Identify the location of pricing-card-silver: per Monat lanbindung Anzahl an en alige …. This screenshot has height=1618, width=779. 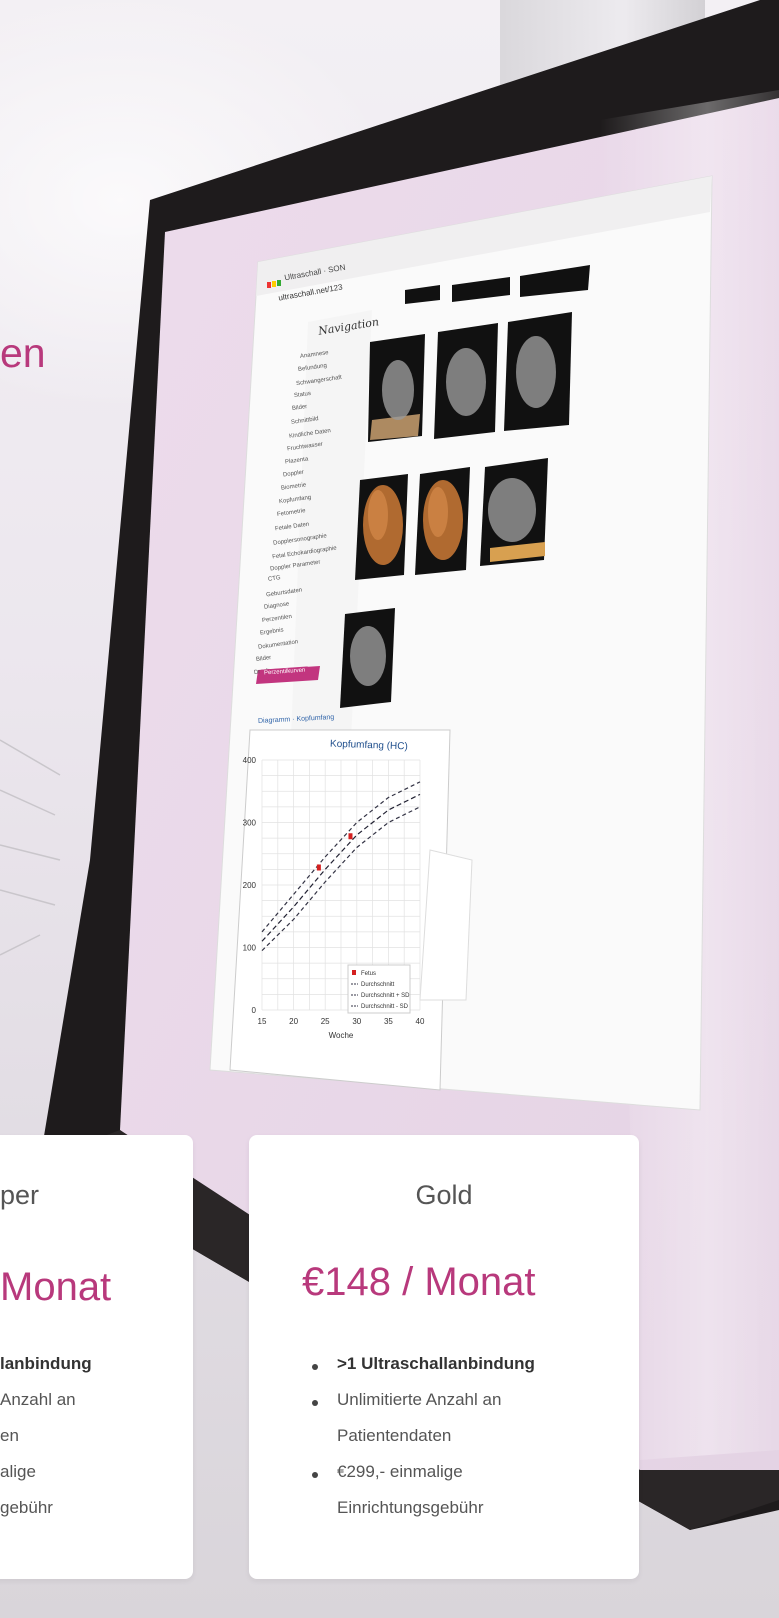
(96, 1357).